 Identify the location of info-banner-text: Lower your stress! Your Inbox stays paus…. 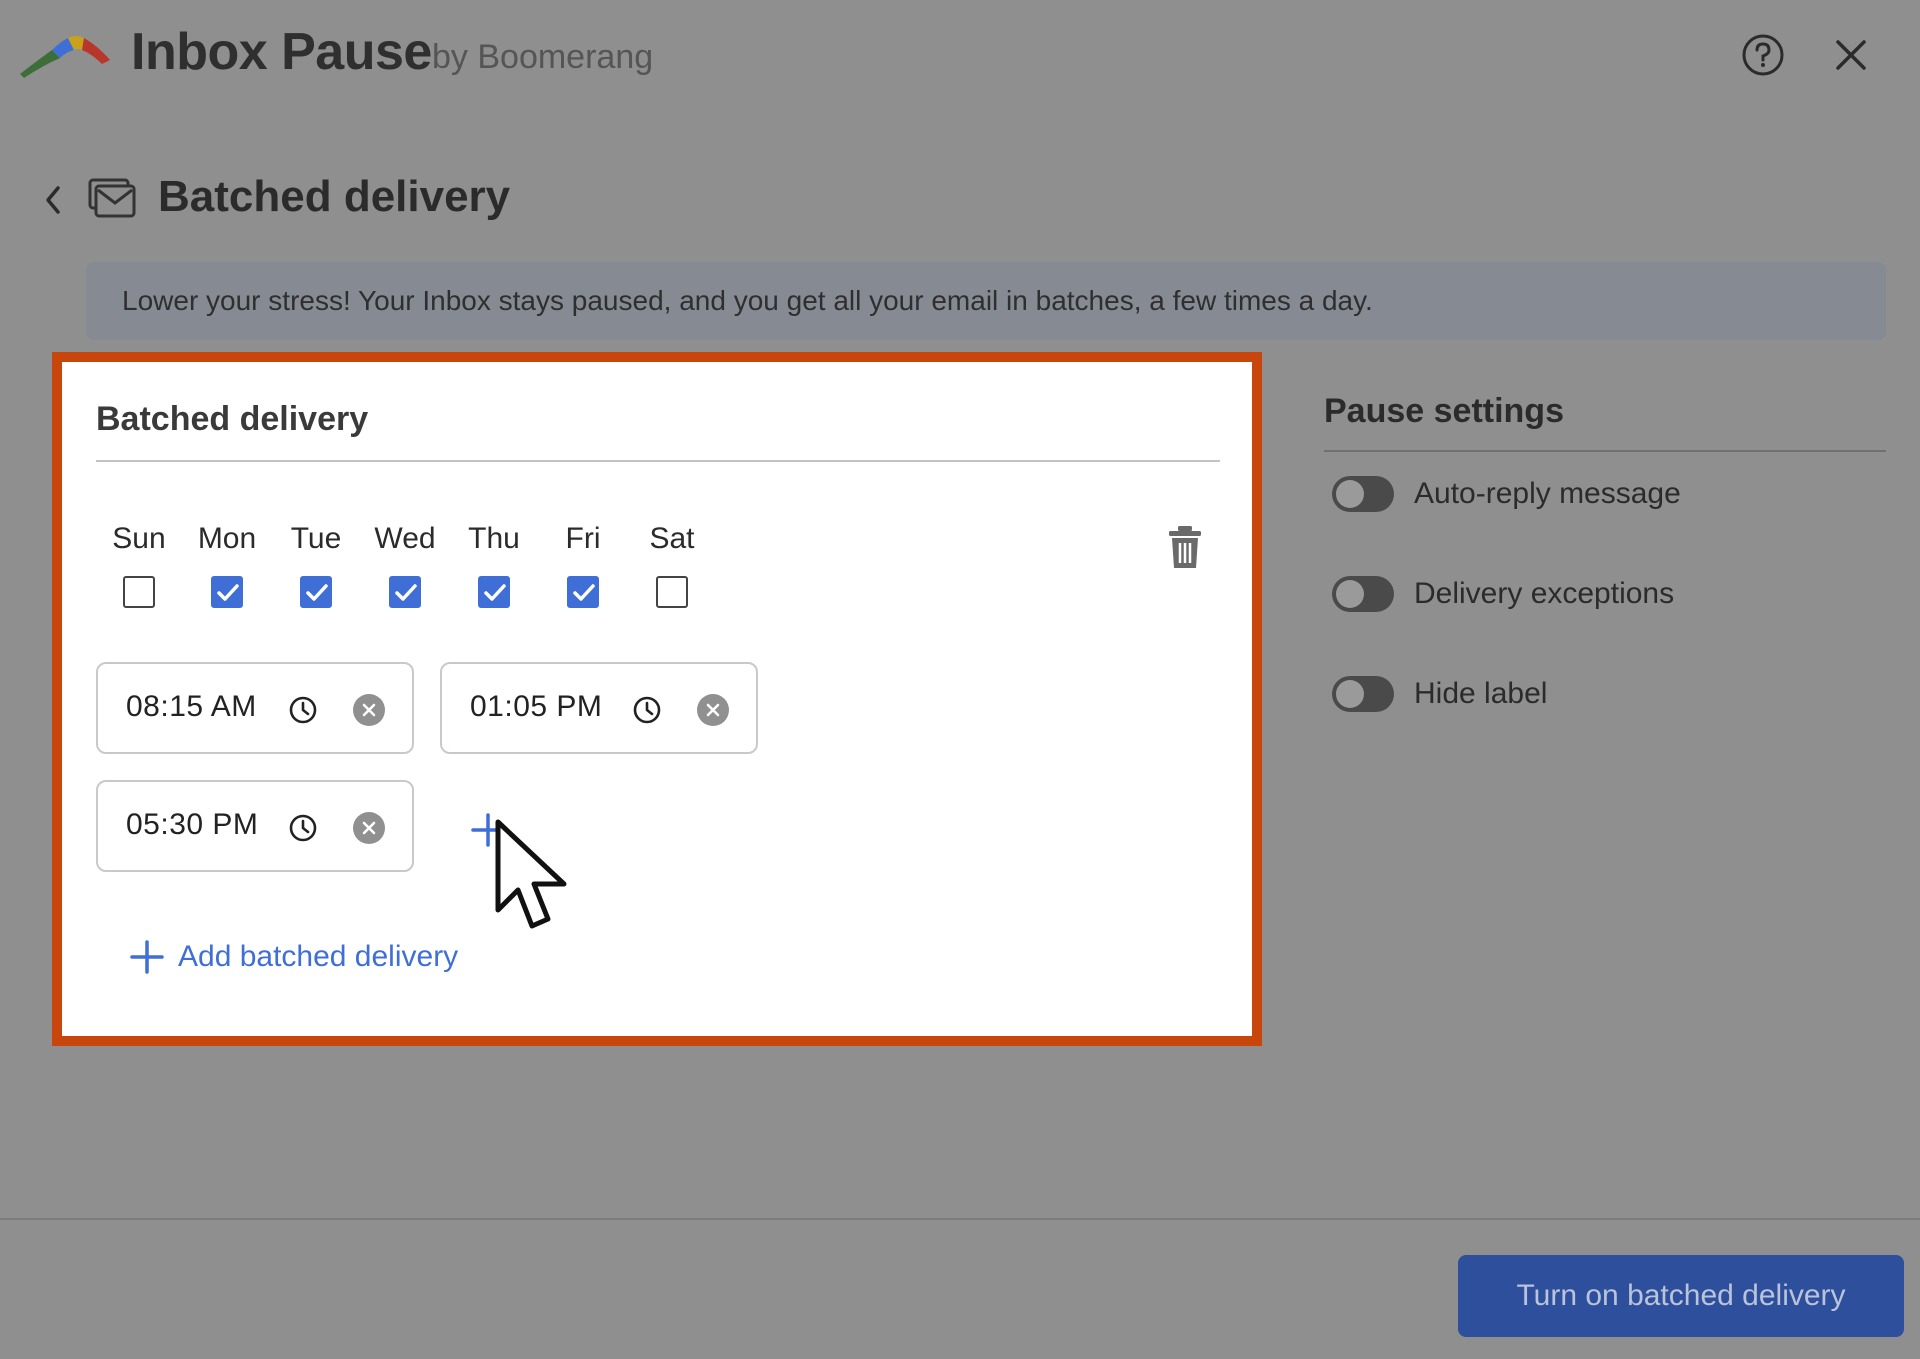
(747, 300).